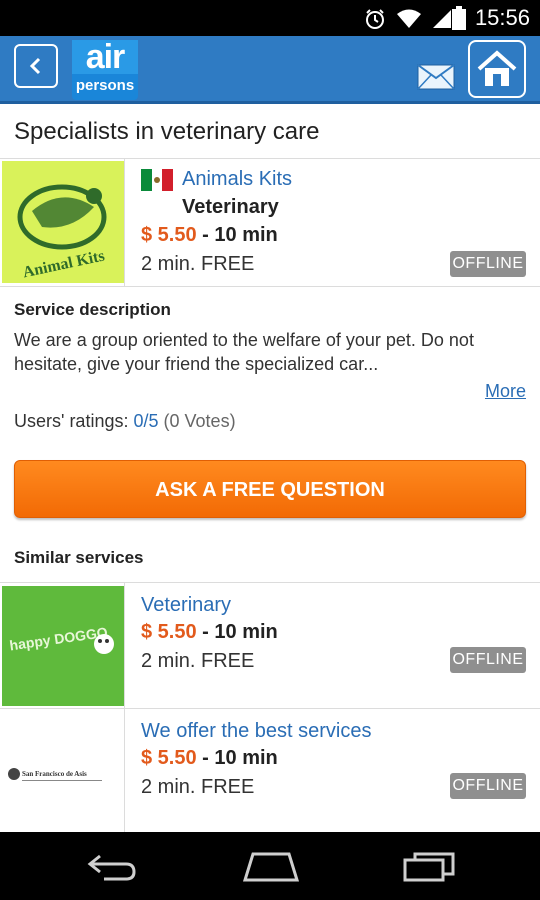 This screenshot has height=900, width=540. What do you see at coordinates (199, 421) in the screenshot?
I see `ratings-votes: (0 Votes)` at bounding box center [199, 421].